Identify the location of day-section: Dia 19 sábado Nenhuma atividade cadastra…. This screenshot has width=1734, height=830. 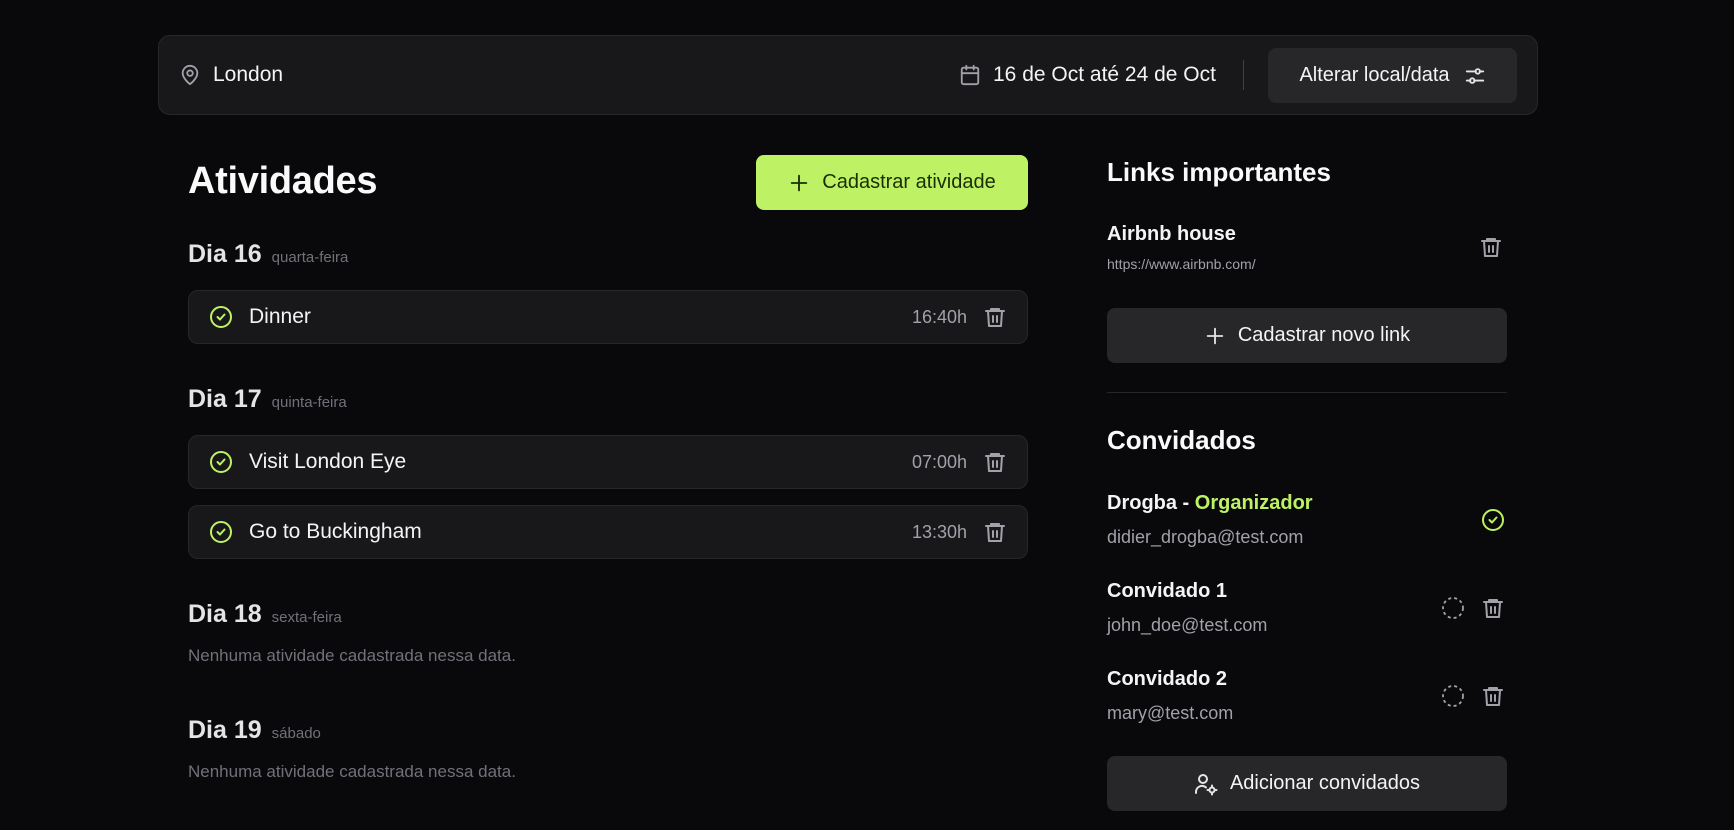
(608, 749).